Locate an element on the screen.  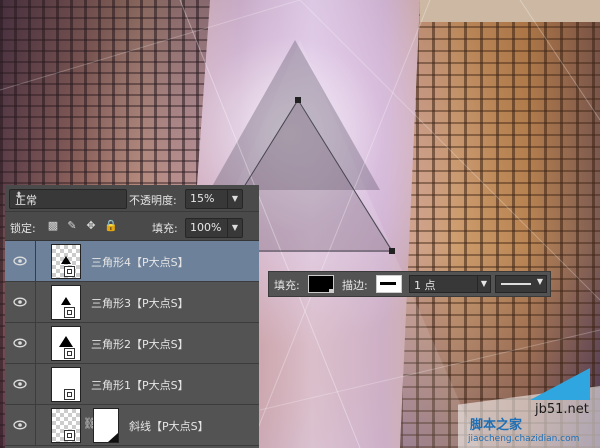
fill-field: 100% ▼ is located at coordinates (214, 228).